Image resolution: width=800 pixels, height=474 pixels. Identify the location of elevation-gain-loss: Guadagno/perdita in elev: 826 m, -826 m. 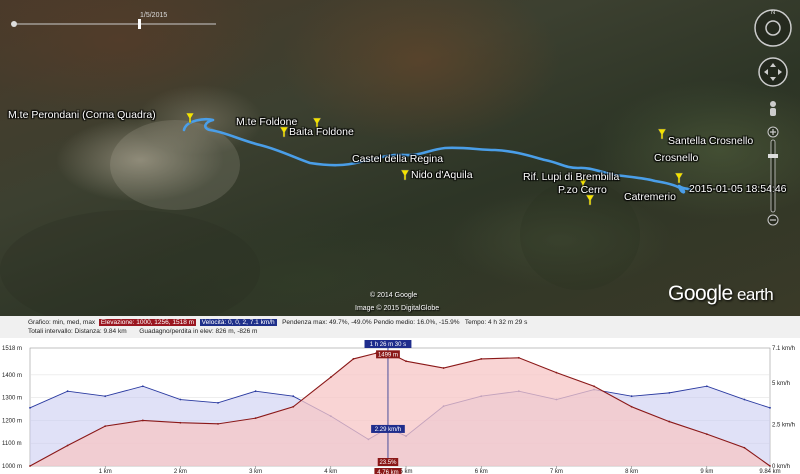
(198, 331).